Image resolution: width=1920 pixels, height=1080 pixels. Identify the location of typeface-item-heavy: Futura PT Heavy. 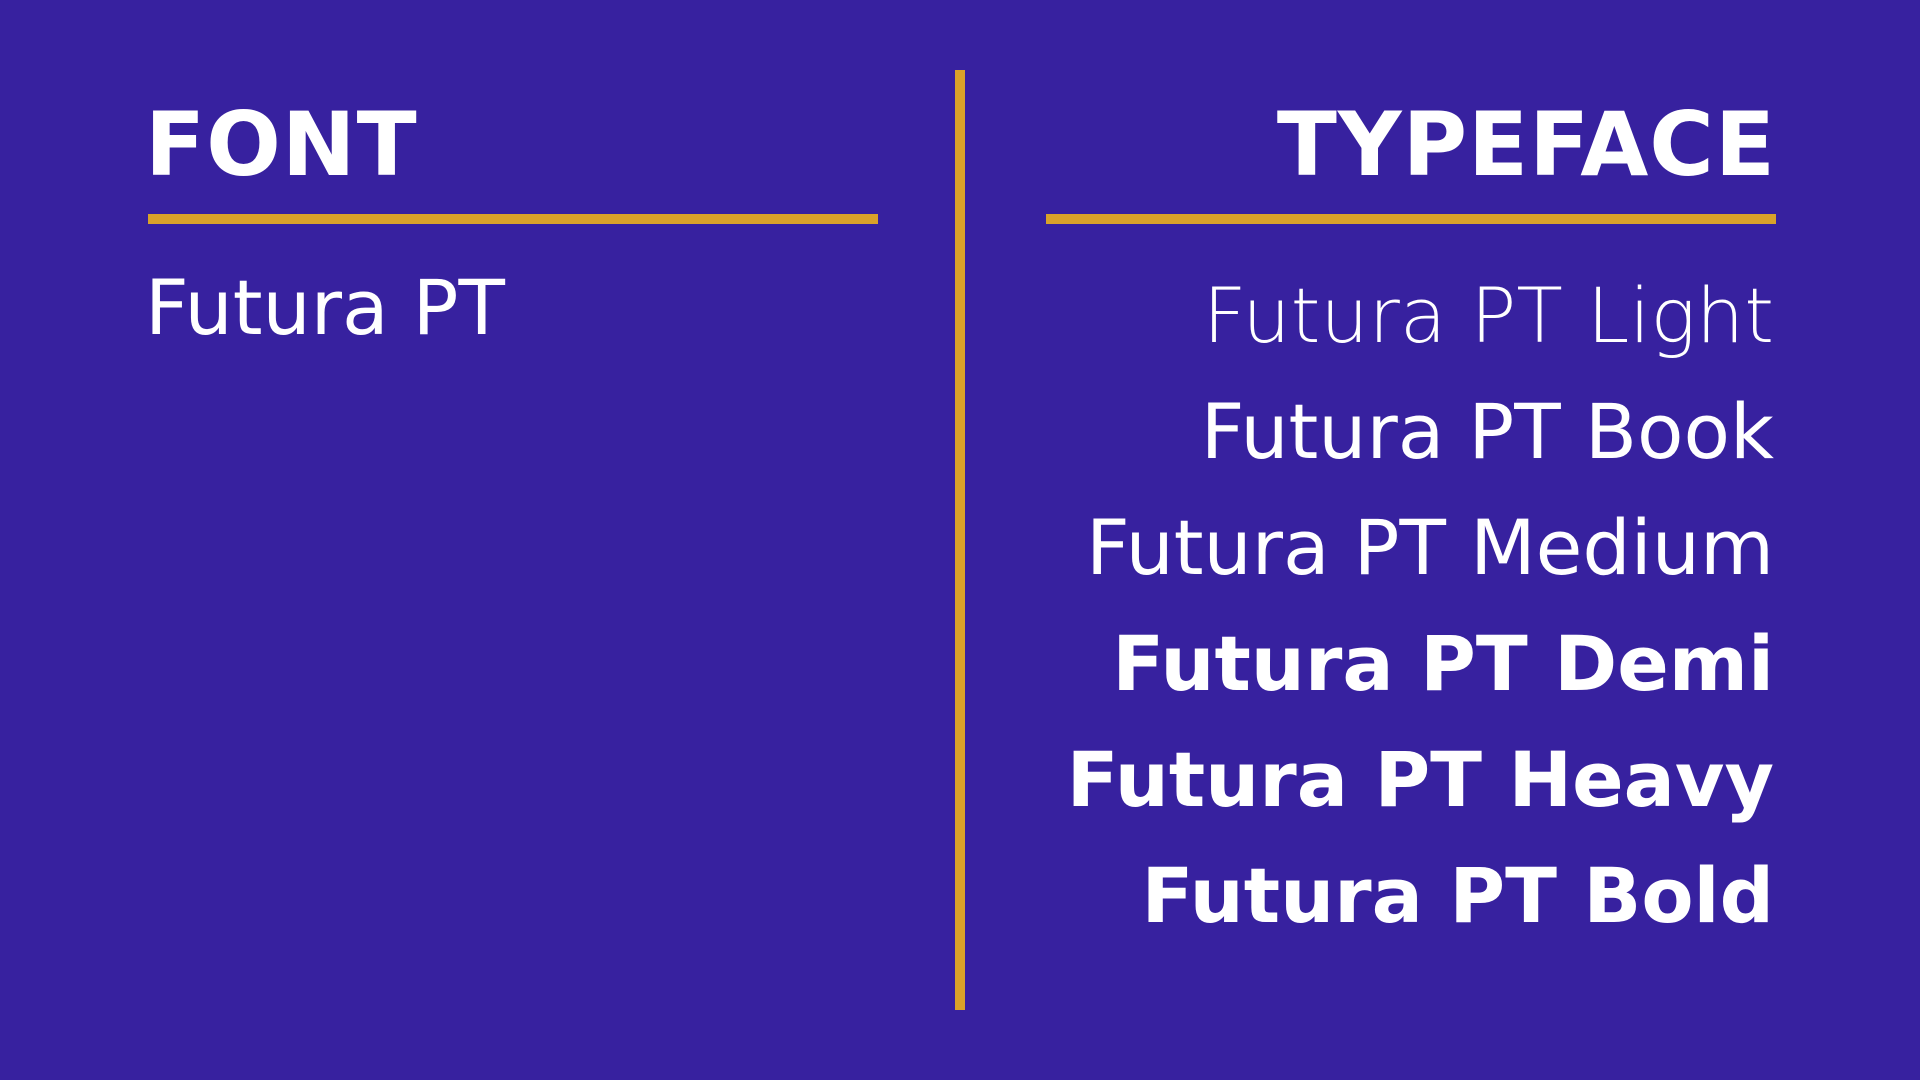
(1420, 779).